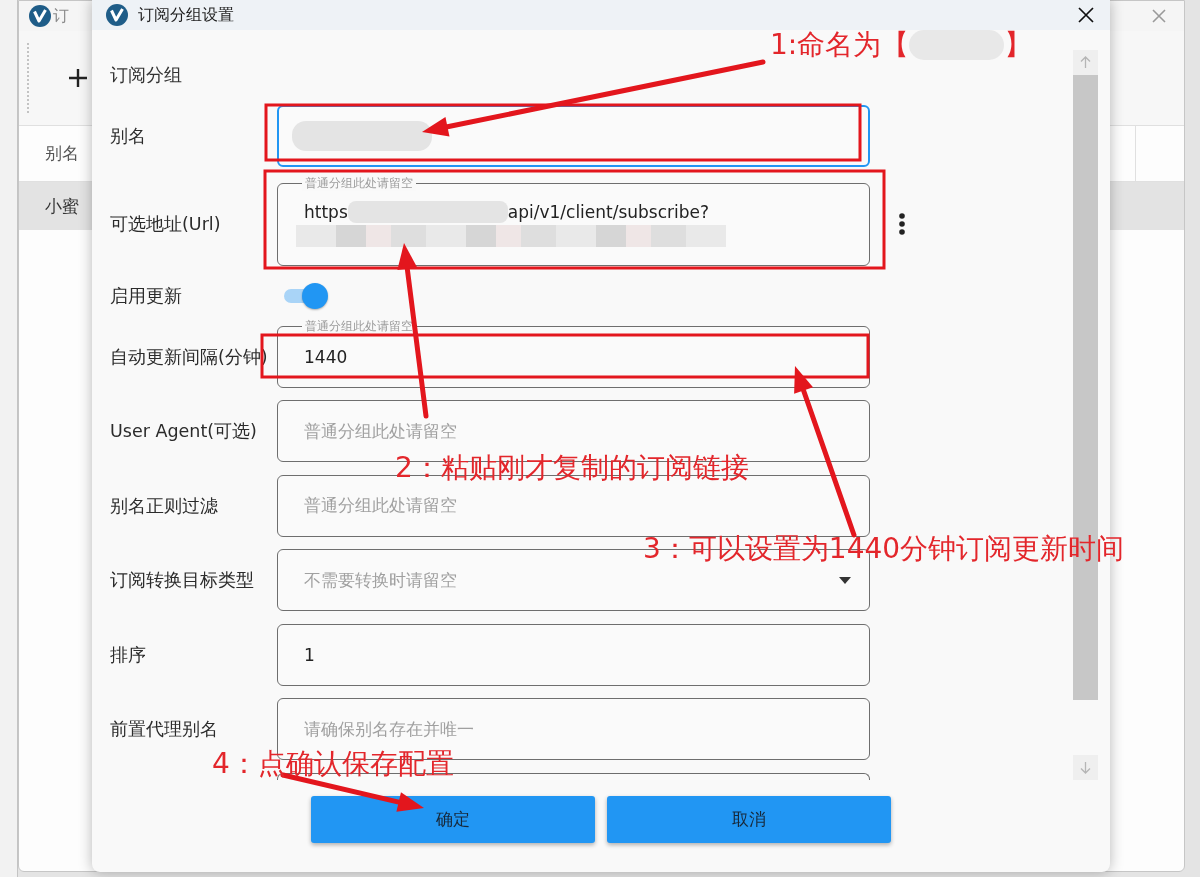 The image size is (1200, 877). I want to click on close-icon, so click(1086, 15).